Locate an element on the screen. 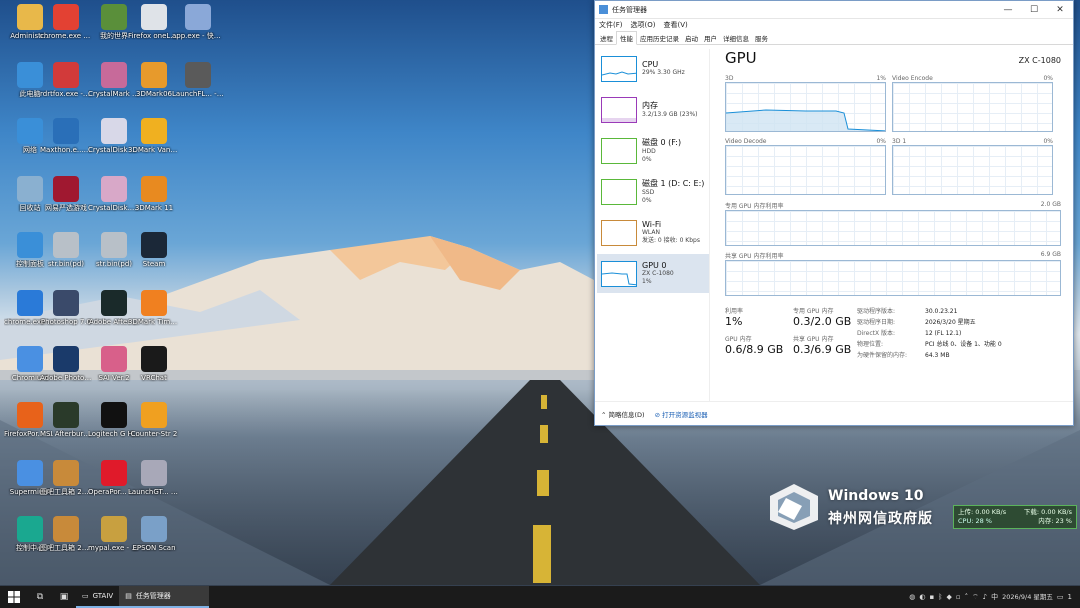 The height and width of the screenshot is (608, 1080). detail-location-value: PCI 总线 0、设备 1、功能 0 is located at coordinates (963, 344).